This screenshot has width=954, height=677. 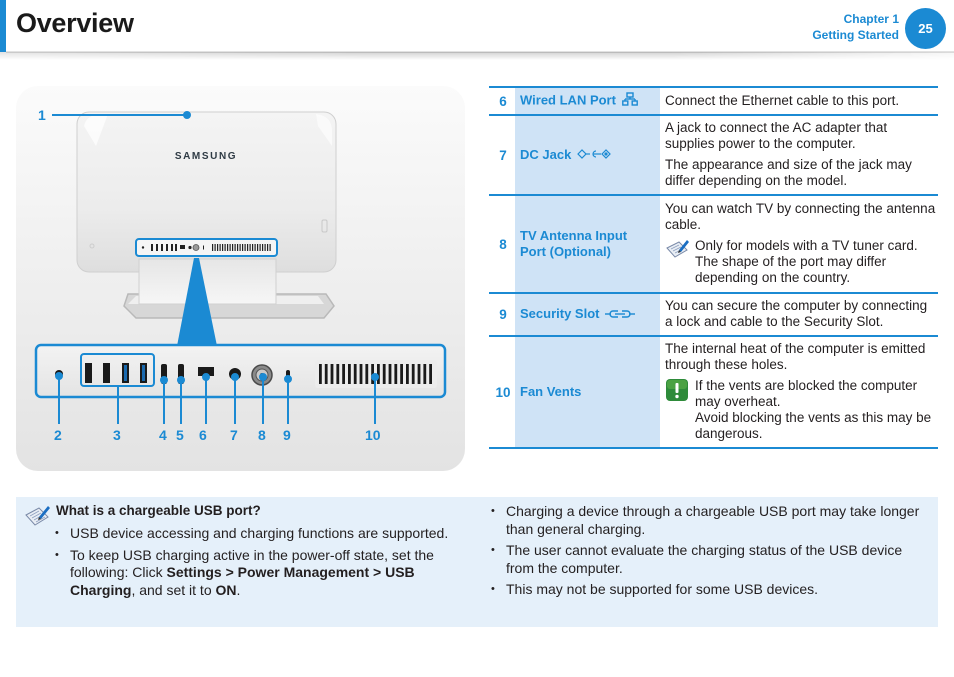 I want to click on row-description: Connect the Ethernet cable to this port., so click(x=799, y=101).